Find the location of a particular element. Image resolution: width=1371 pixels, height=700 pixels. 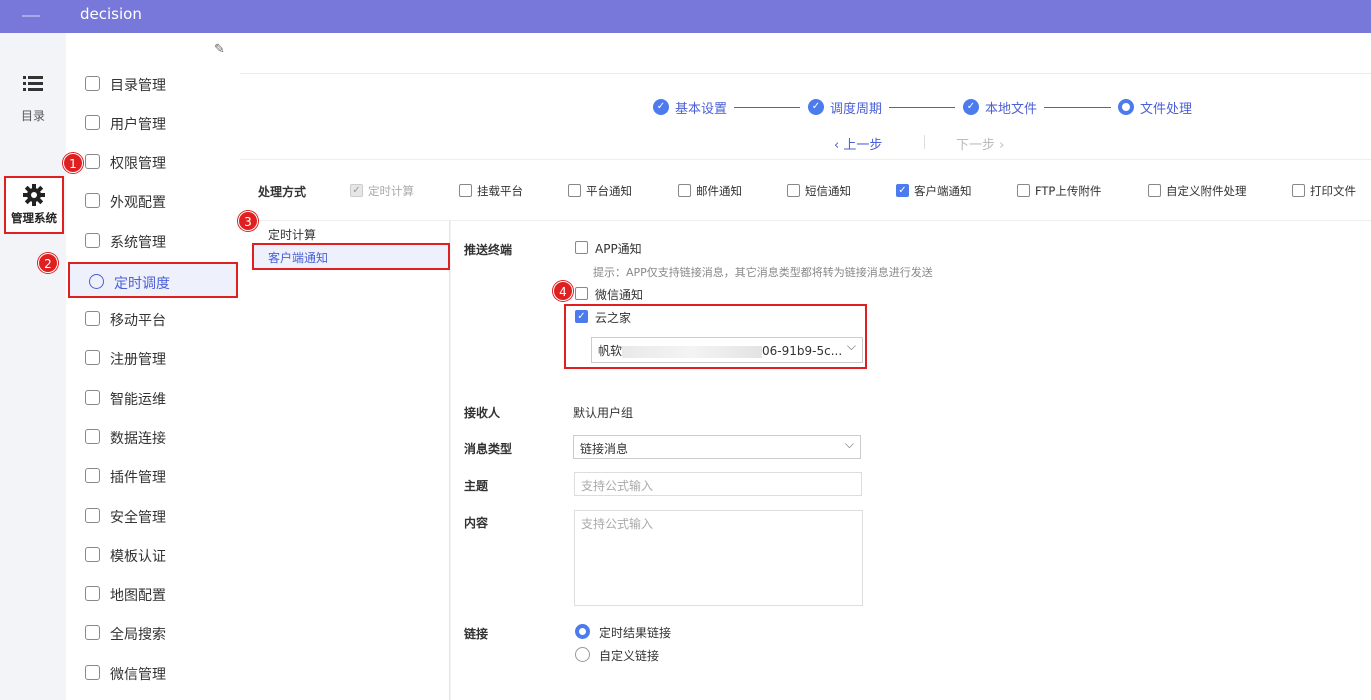

message-type-label: 消息类型 is located at coordinates (488, 449).